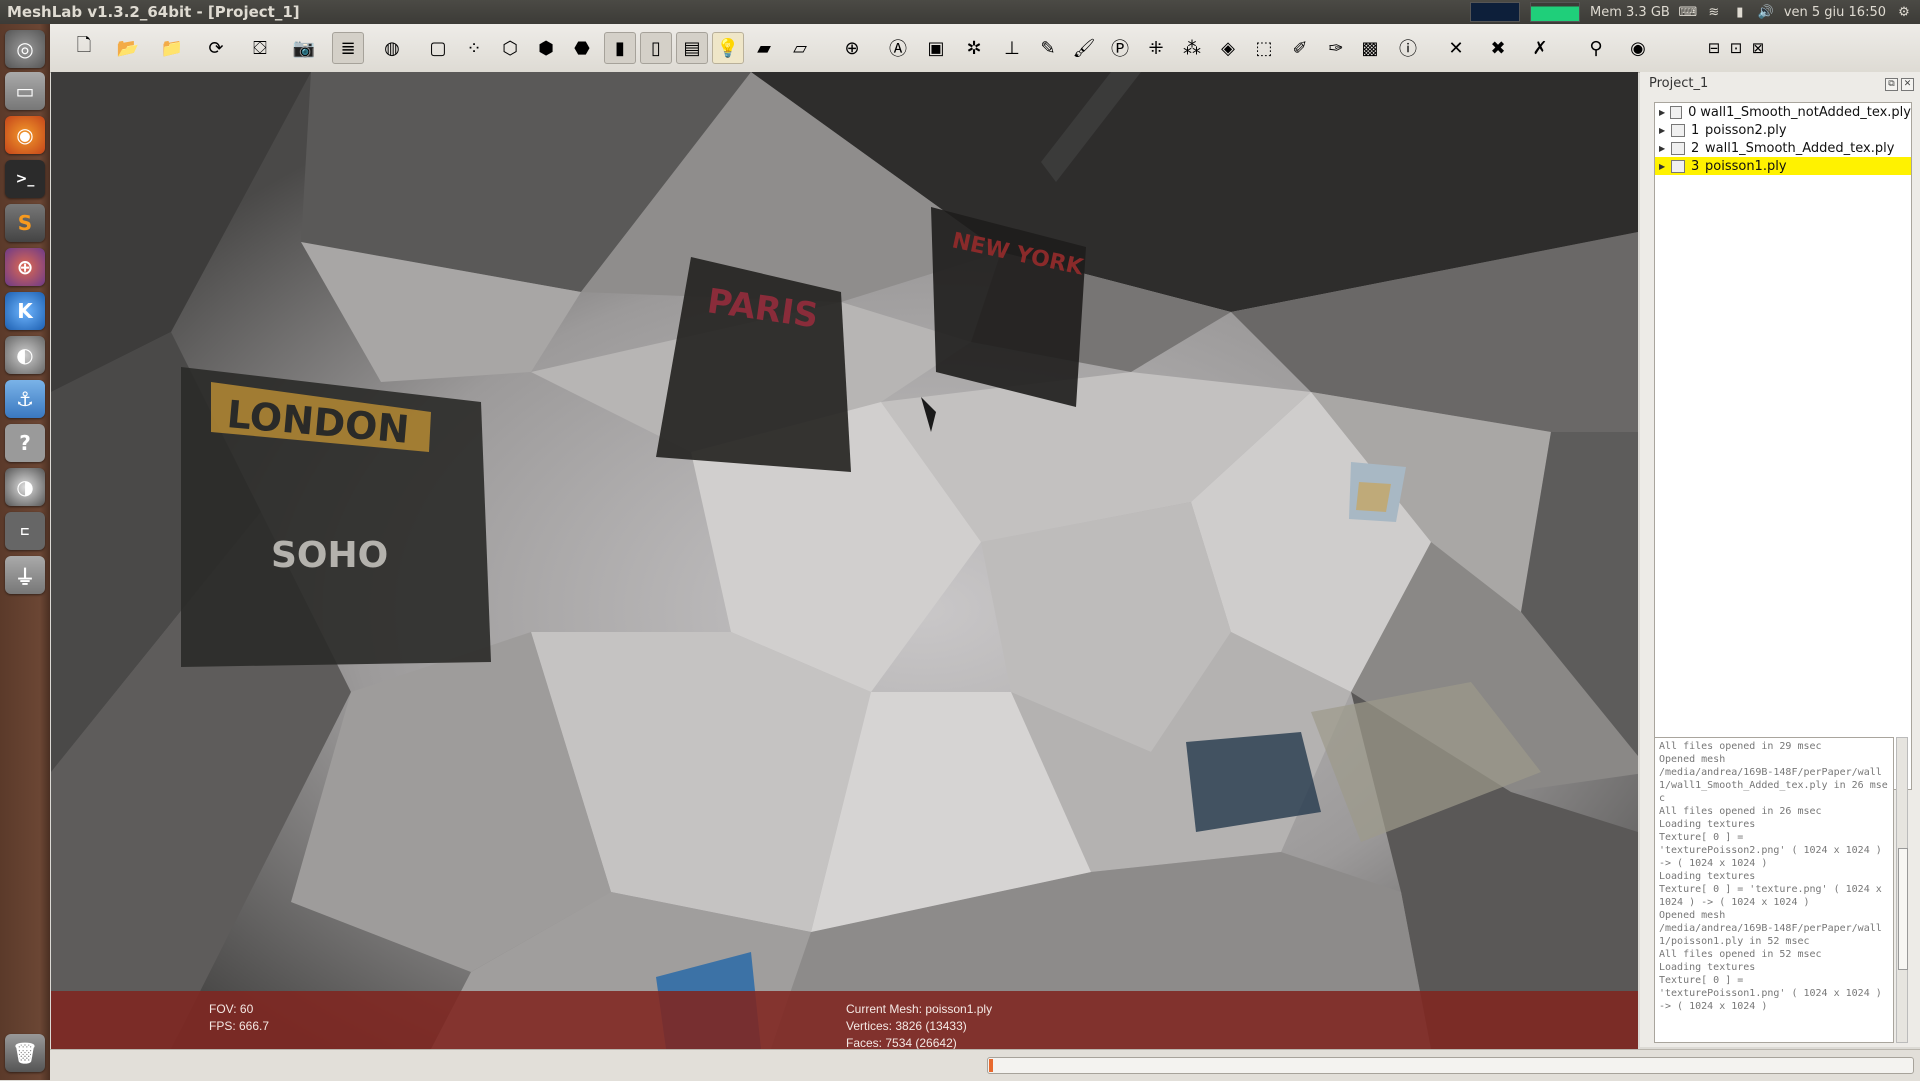 The height and width of the screenshot is (1081, 1920). Describe the element at coordinates (1746, 166) in the screenshot. I see `layer-name: poisson1.ply` at that location.